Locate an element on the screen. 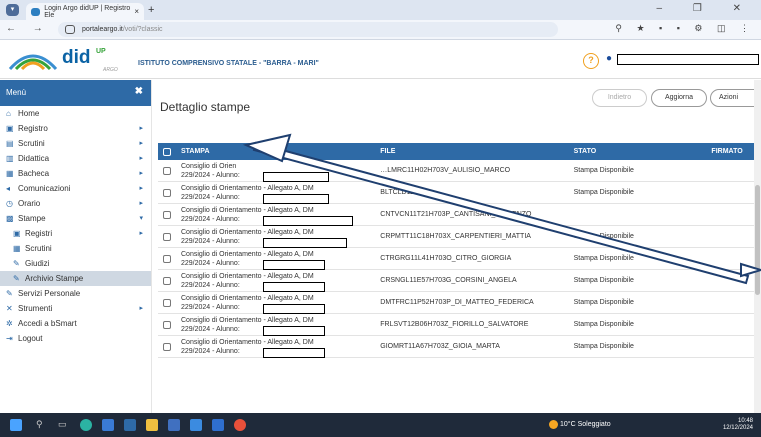  sidebar-item-giudizi: ✎ Giudizi is located at coordinates (75, 263).